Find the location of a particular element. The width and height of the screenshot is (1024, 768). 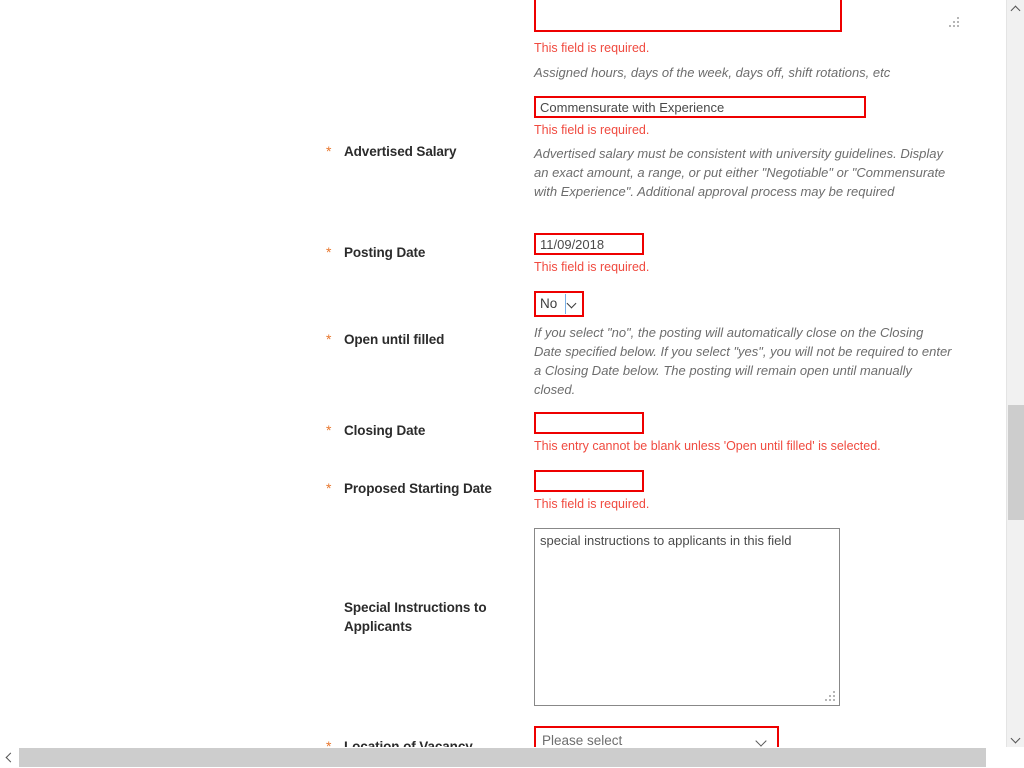

open-until-filled-select: No is located at coordinates (559, 304).